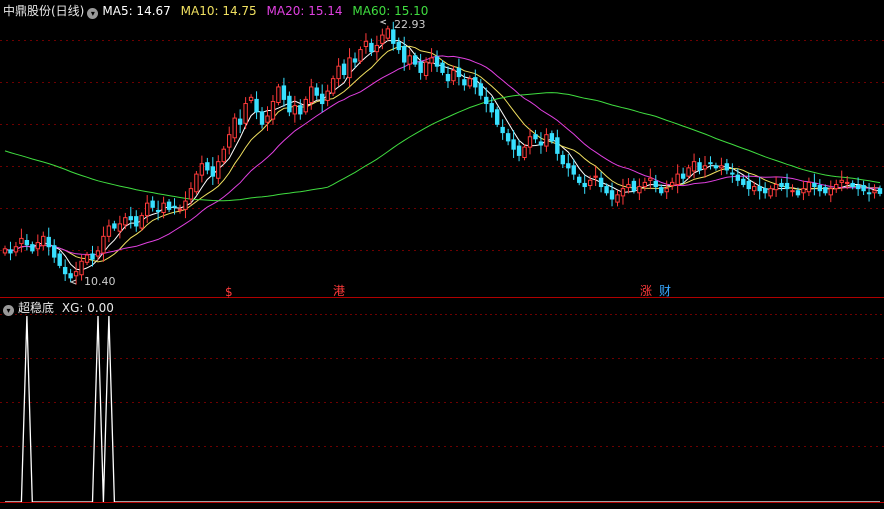 The height and width of the screenshot is (509, 884). I want to click on indicator-title: 超稳底, so click(36, 308).